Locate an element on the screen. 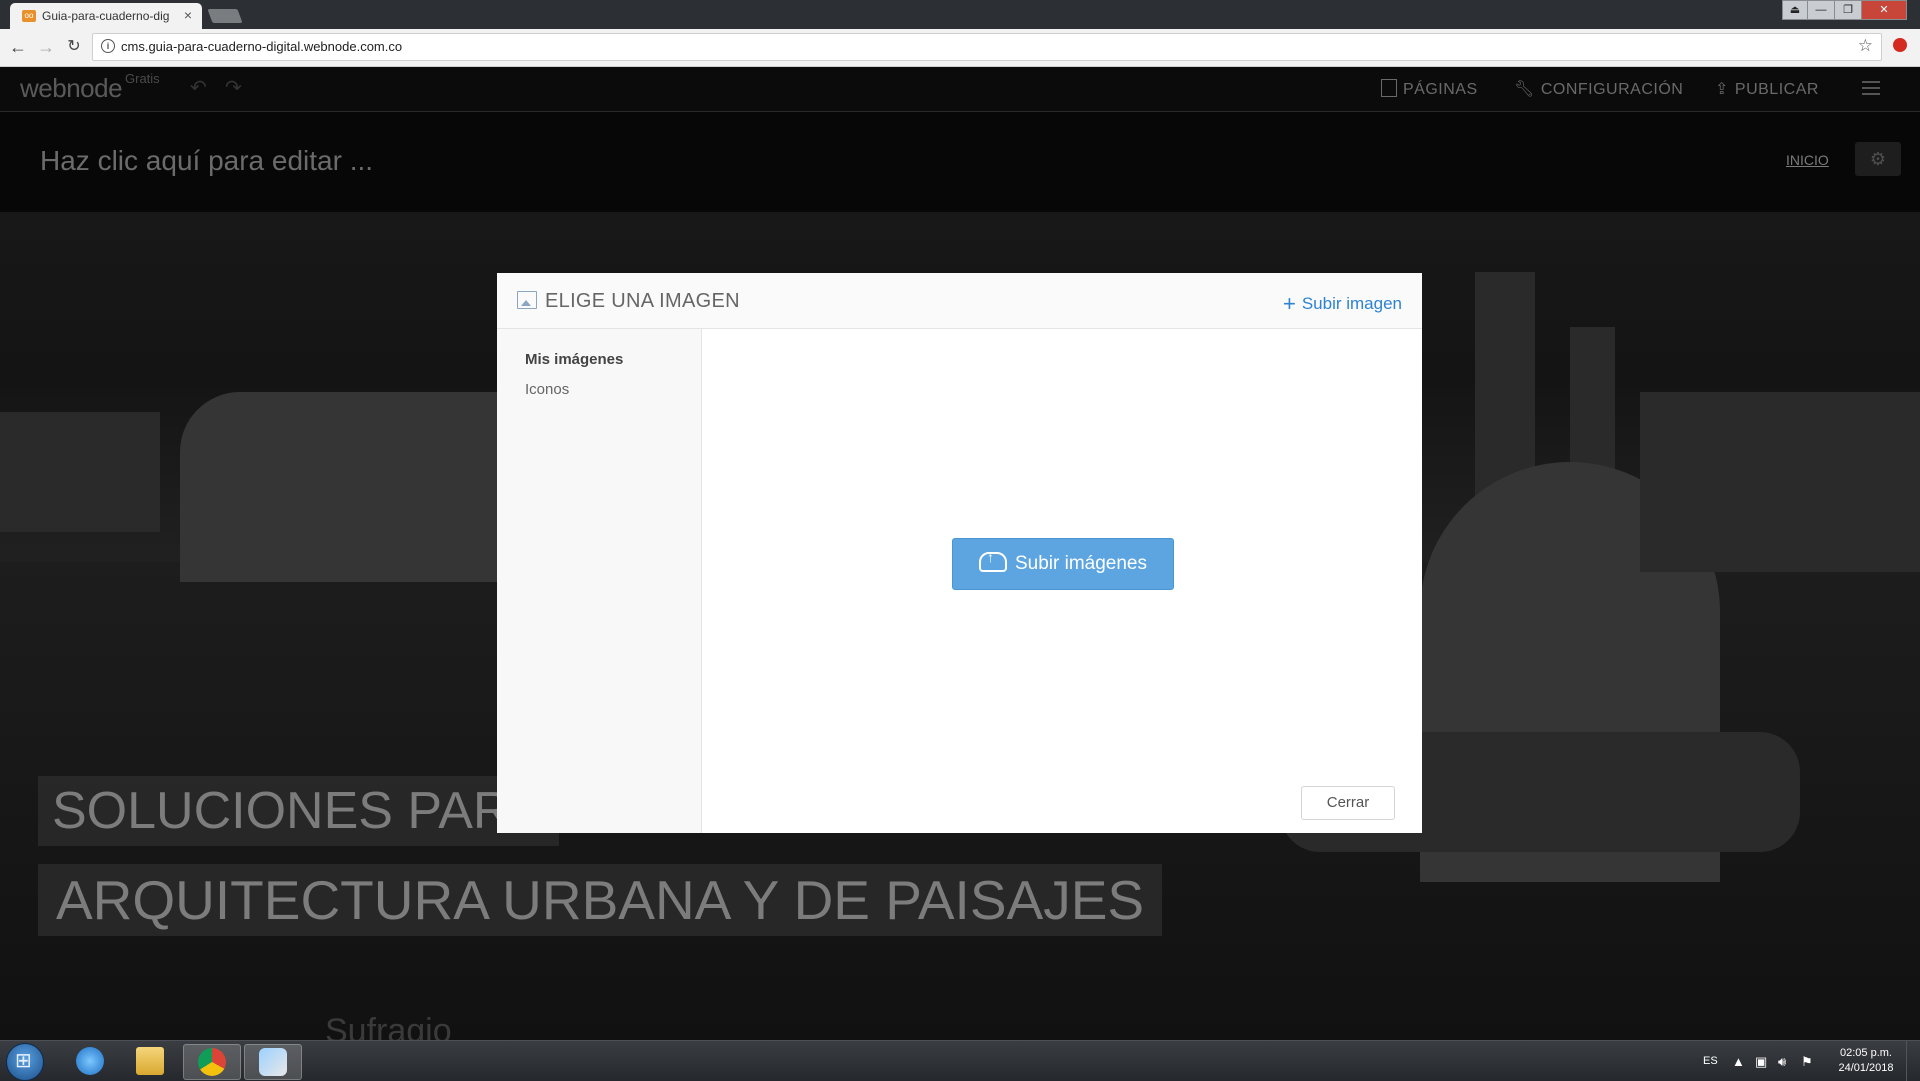  hamburger-menu-icon is located at coordinates (1871, 90).